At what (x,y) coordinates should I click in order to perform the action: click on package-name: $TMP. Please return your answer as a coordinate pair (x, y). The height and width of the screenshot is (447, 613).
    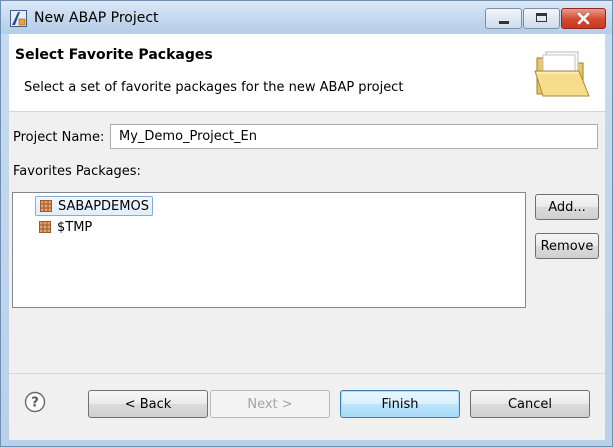
    Looking at the image, I should click on (75, 227).